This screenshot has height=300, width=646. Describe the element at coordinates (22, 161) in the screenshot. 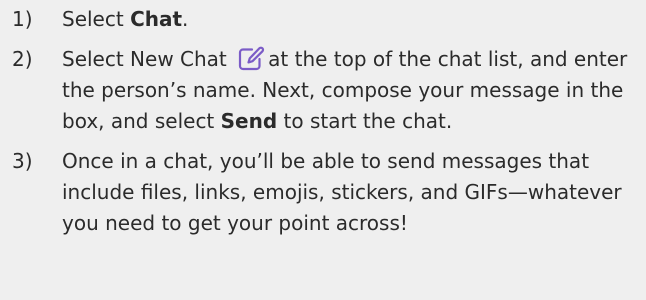

I see `step-number: 3)` at that location.